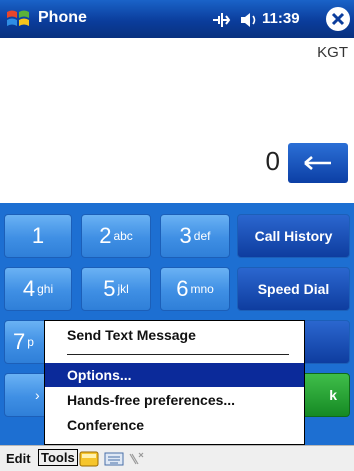  I want to click on key-digit: 4, so click(29, 288).